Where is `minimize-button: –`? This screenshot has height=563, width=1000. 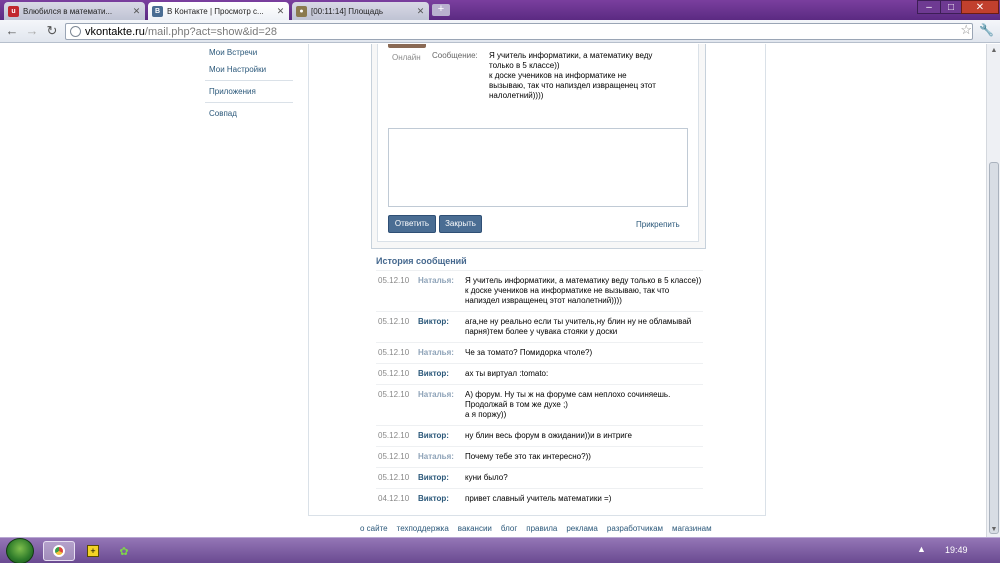
minimize-button: – is located at coordinates (929, 7).